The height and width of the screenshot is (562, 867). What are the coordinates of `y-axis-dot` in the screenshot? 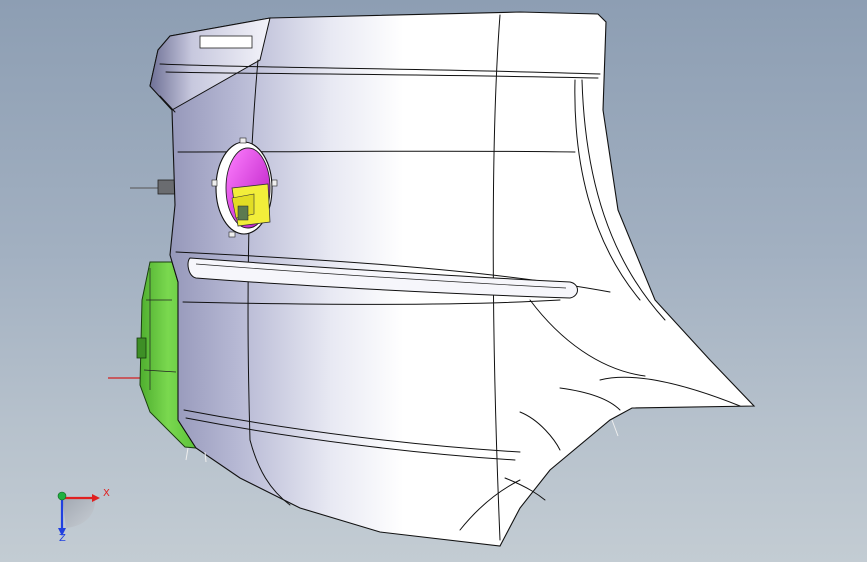 It's located at (62, 496).